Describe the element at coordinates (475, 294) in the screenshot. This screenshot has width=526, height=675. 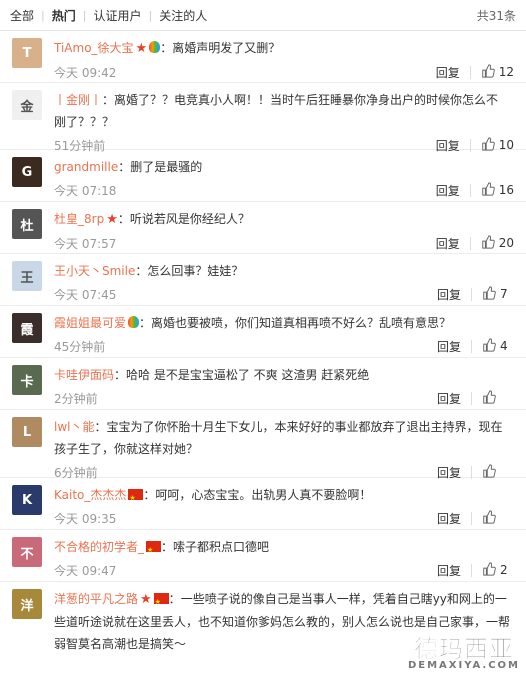
I see `comment-actions: 回复 7` at that location.